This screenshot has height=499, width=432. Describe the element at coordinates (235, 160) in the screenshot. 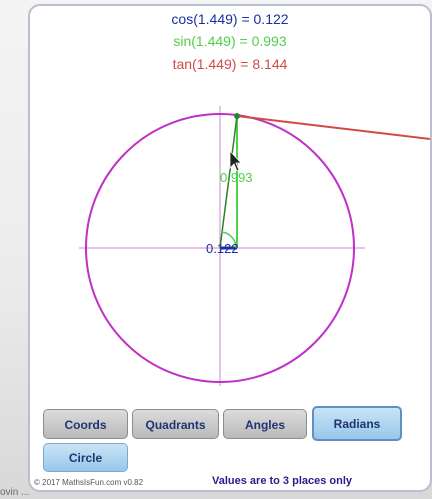

I see `mouse-cursor-icon` at that location.